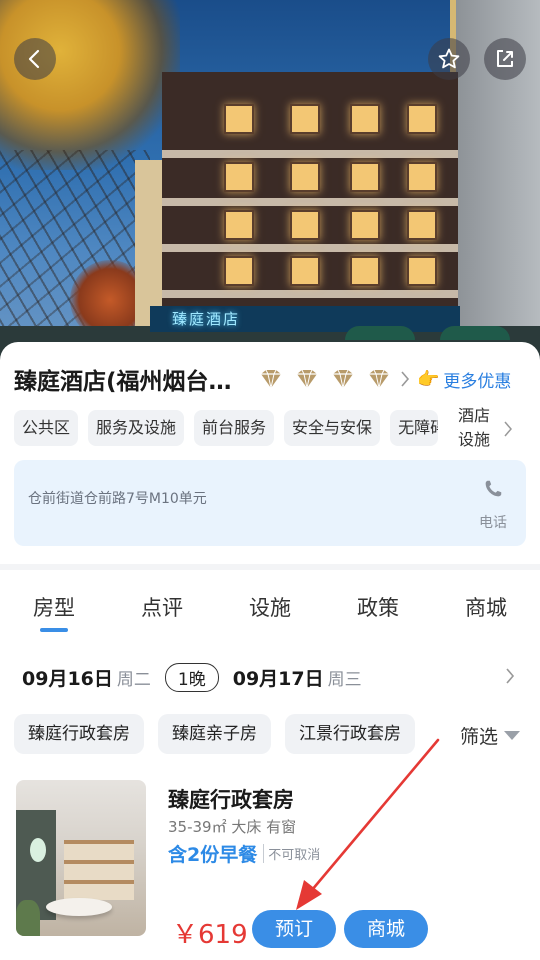  I want to click on tab-reviews: 点评, so click(162, 606).